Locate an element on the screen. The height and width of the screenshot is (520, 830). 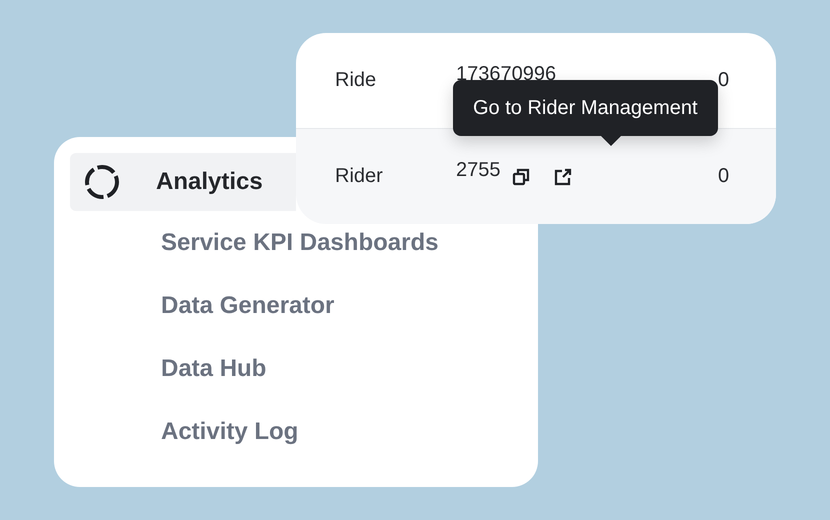
analytics-icon is located at coordinates (102, 182).